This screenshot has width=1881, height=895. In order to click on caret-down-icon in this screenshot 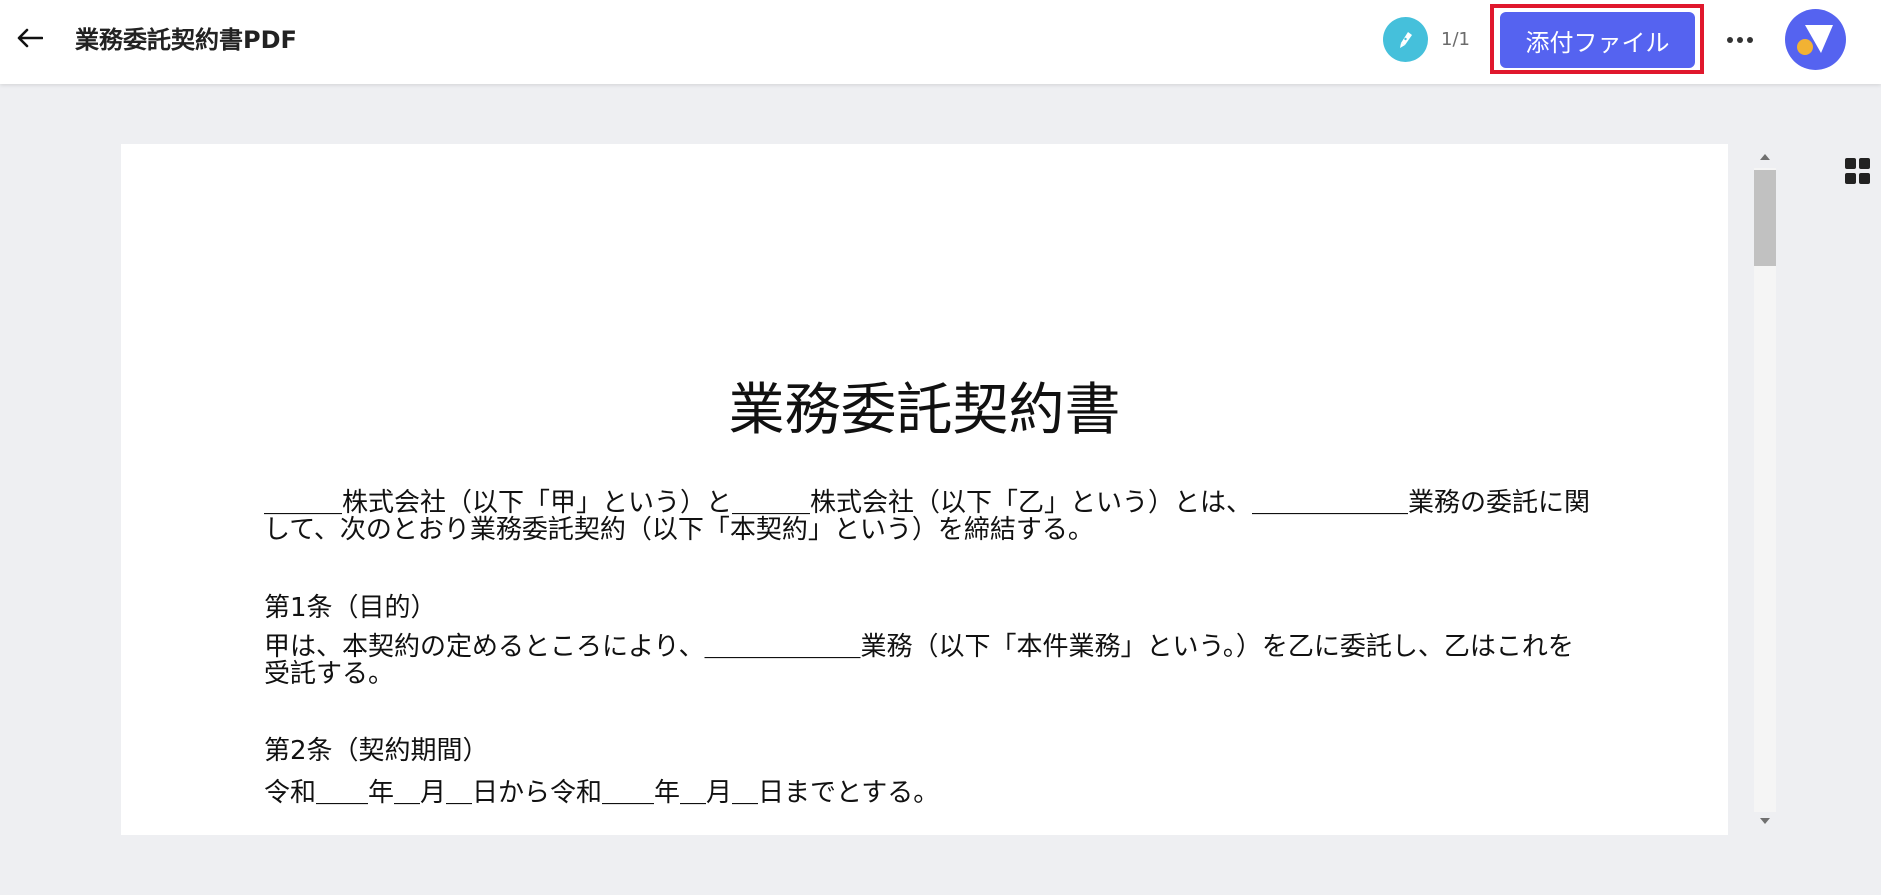, I will do `click(1765, 821)`.